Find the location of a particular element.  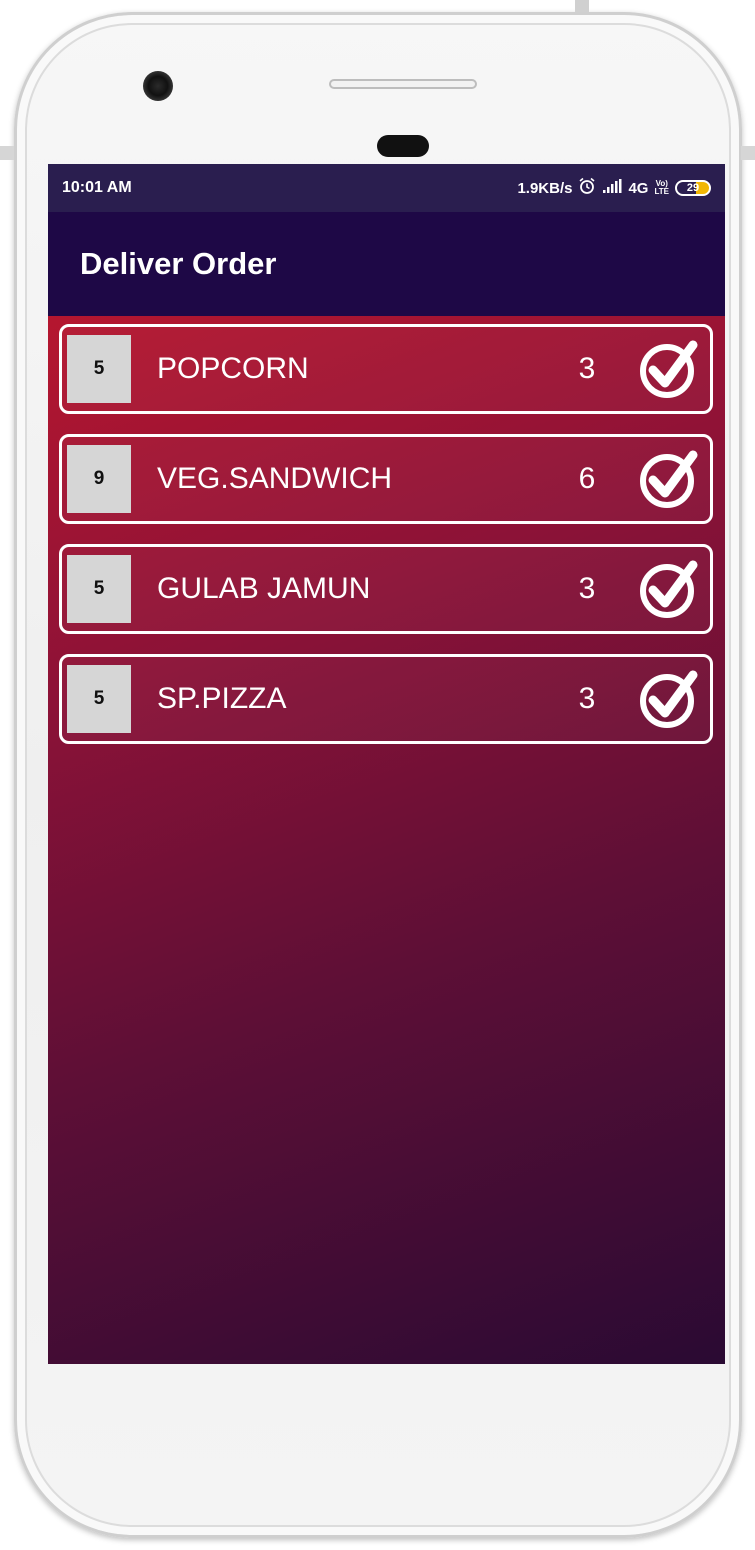

volte-indicator: Vo) LTE is located at coordinates (661, 188).